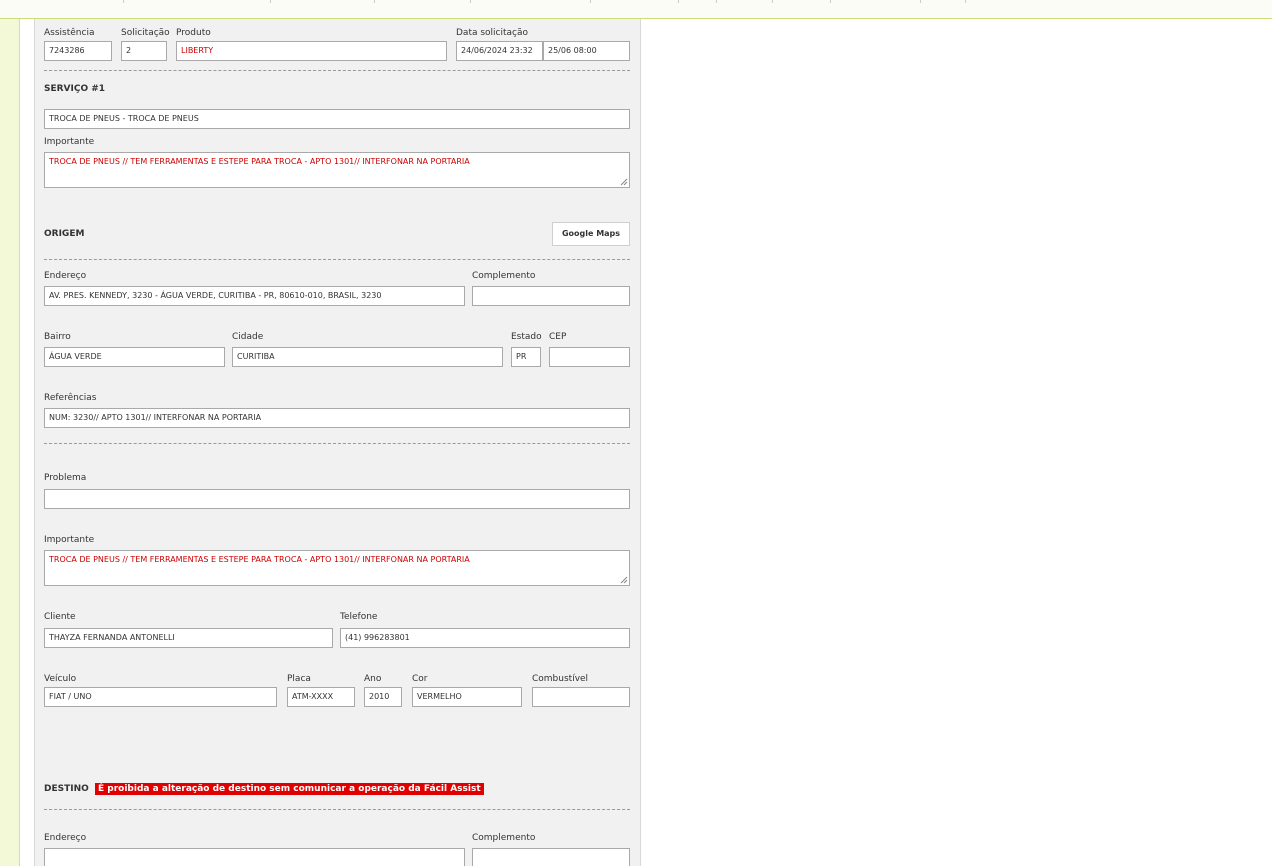  Describe the element at coordinates (367, 357) in the screenshot. I see `cidade-field: CURITIBA` at that location.